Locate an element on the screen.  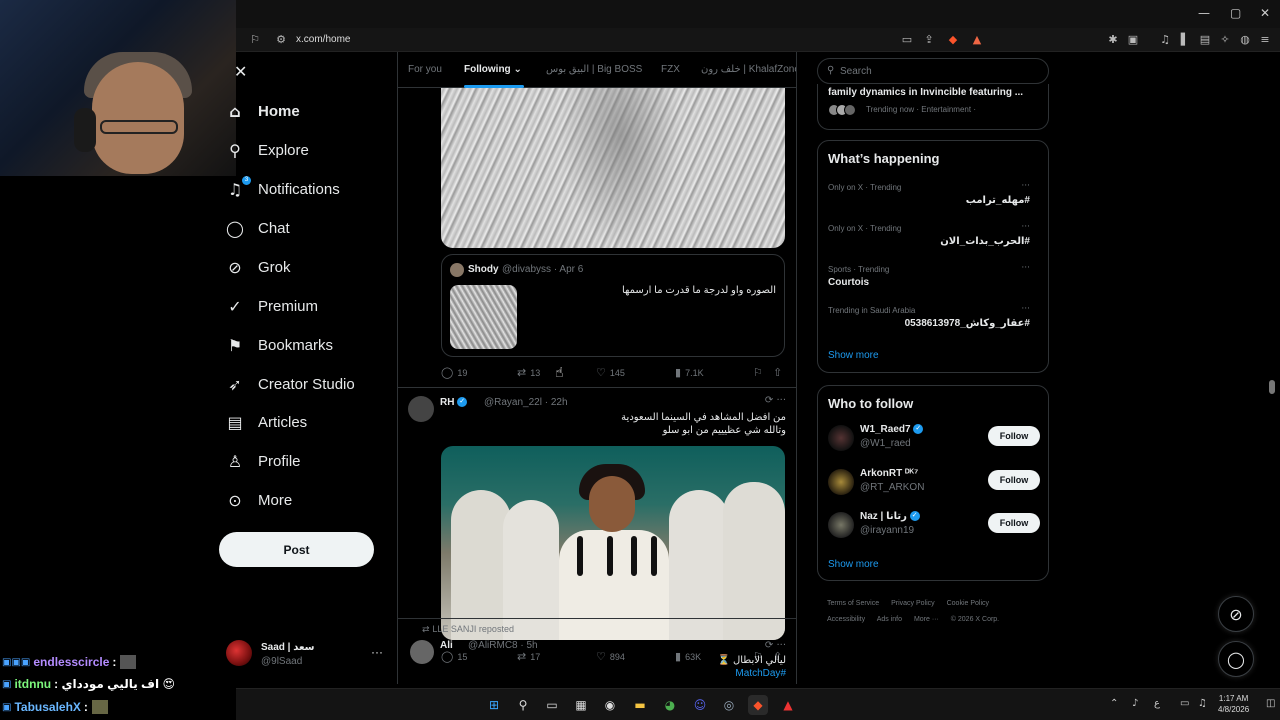
extensions-icon: ✱ is located at coordinates (1113, 40).